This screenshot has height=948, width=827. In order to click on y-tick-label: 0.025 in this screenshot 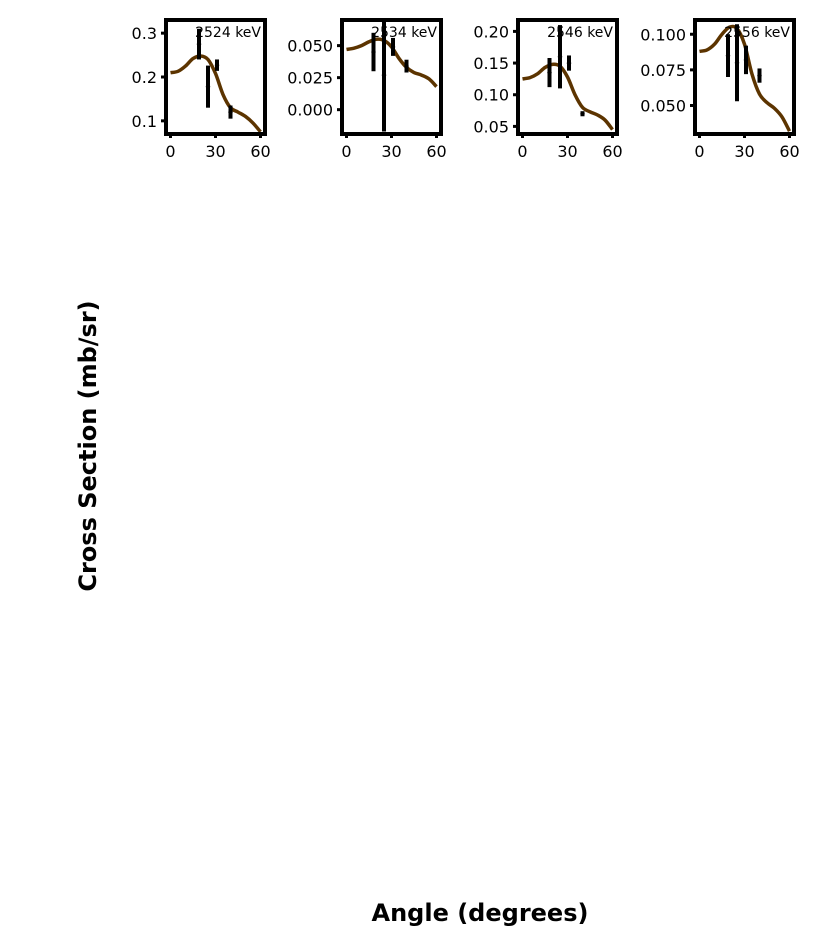, I will do `click(310, 78)`.